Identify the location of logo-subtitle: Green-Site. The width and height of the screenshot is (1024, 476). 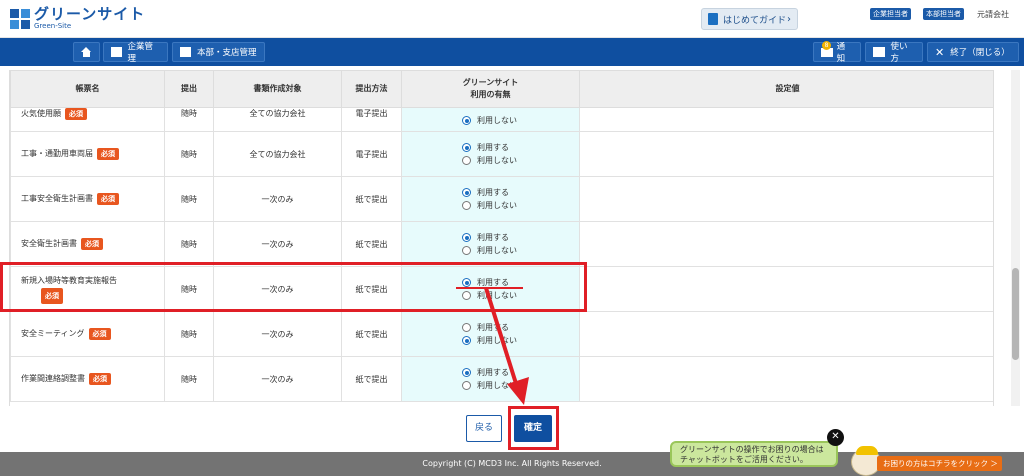
(53, 26).